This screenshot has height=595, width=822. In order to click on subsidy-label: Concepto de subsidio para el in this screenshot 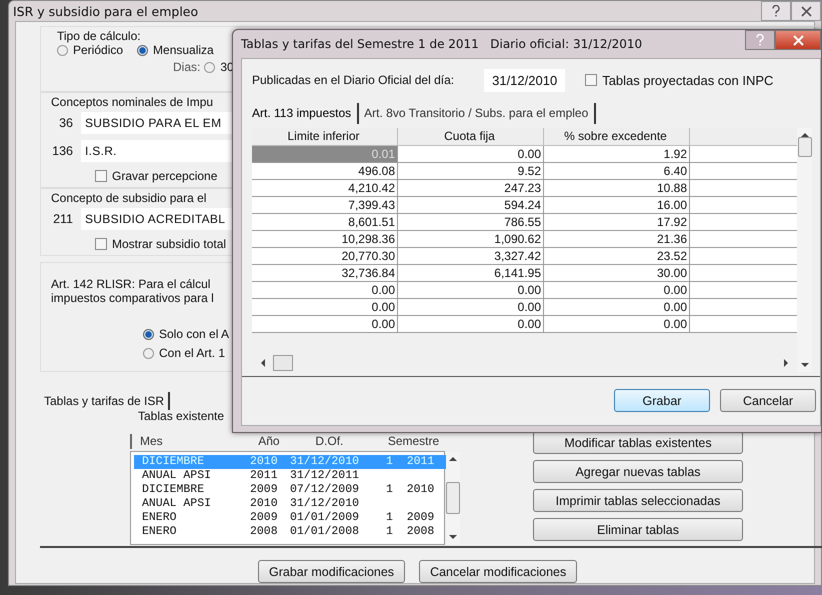, I will do `click(128, 198)`.